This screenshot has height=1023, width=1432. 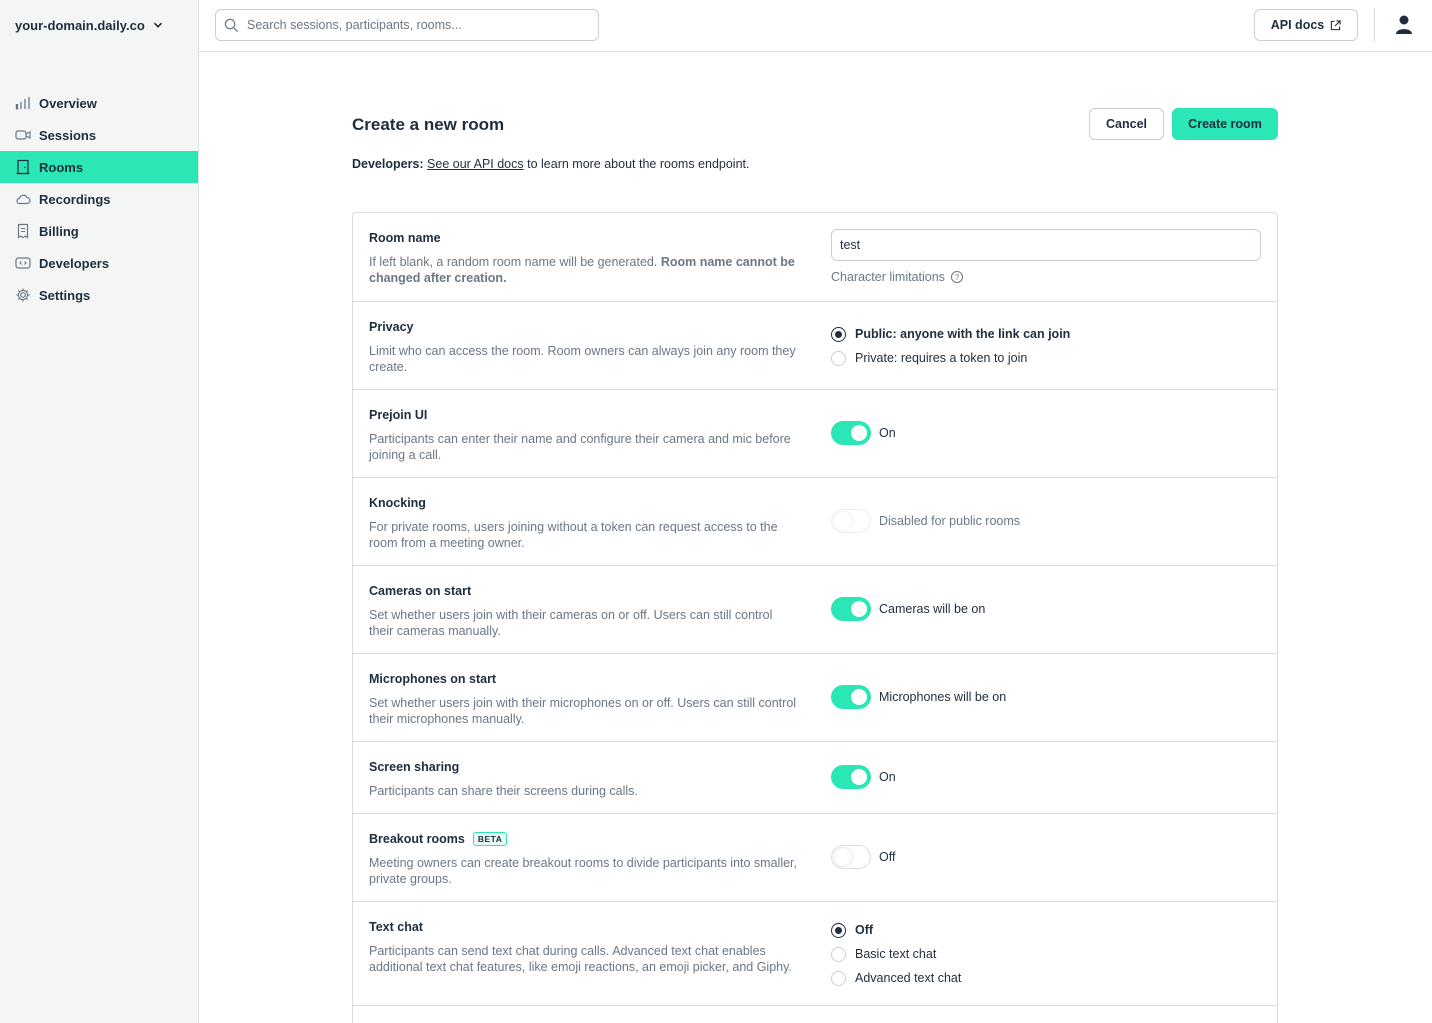 What do you see at coordinates (1374, 25) in the screenshot?
I see `topbar-divider` at bounding box center [1374, 25].